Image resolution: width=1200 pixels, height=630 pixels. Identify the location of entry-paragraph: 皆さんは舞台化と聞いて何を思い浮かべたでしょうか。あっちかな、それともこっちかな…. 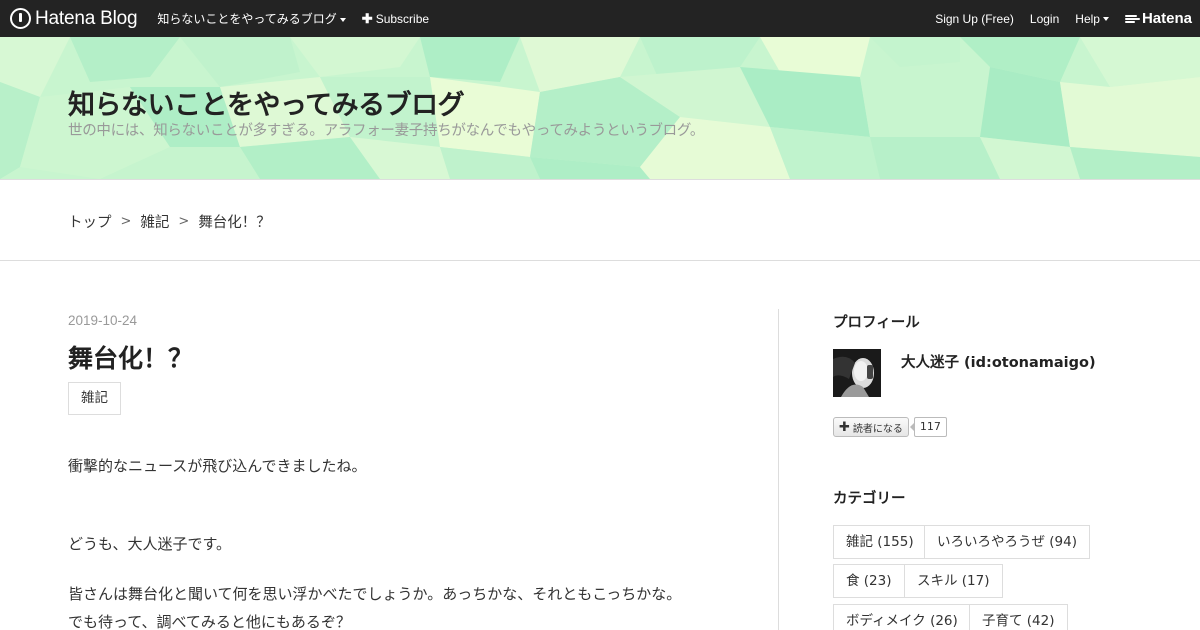
(375, 594).